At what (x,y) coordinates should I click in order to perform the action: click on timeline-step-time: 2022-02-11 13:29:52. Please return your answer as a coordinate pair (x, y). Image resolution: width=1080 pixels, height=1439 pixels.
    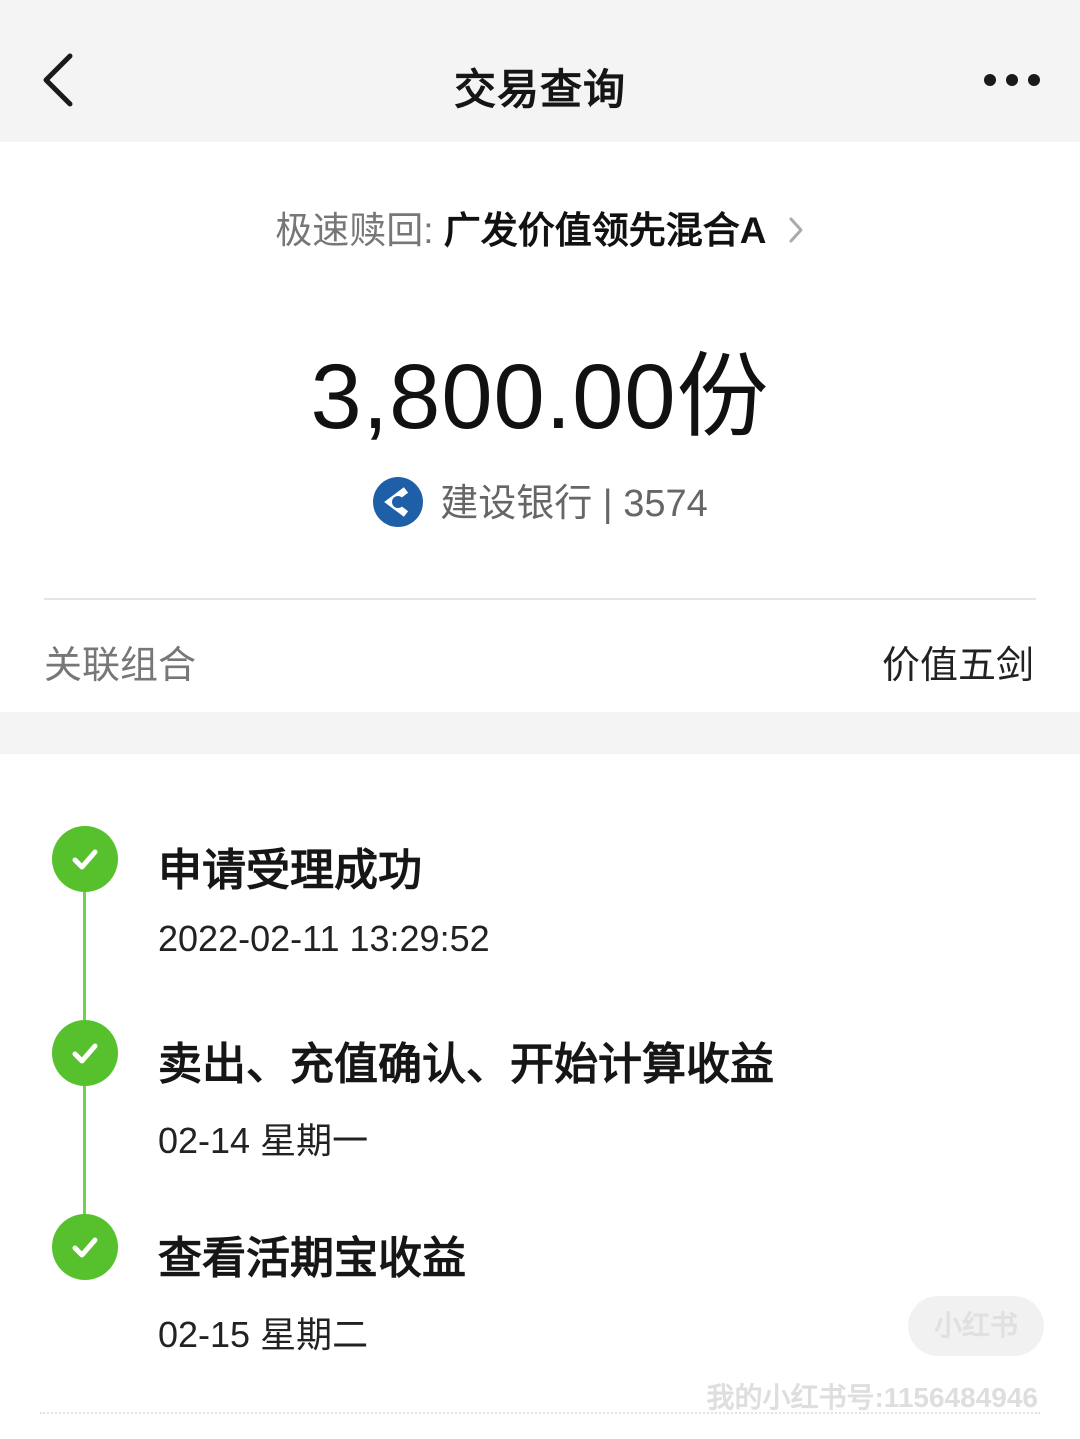
    Looking at the image, I should click on (324, 938).